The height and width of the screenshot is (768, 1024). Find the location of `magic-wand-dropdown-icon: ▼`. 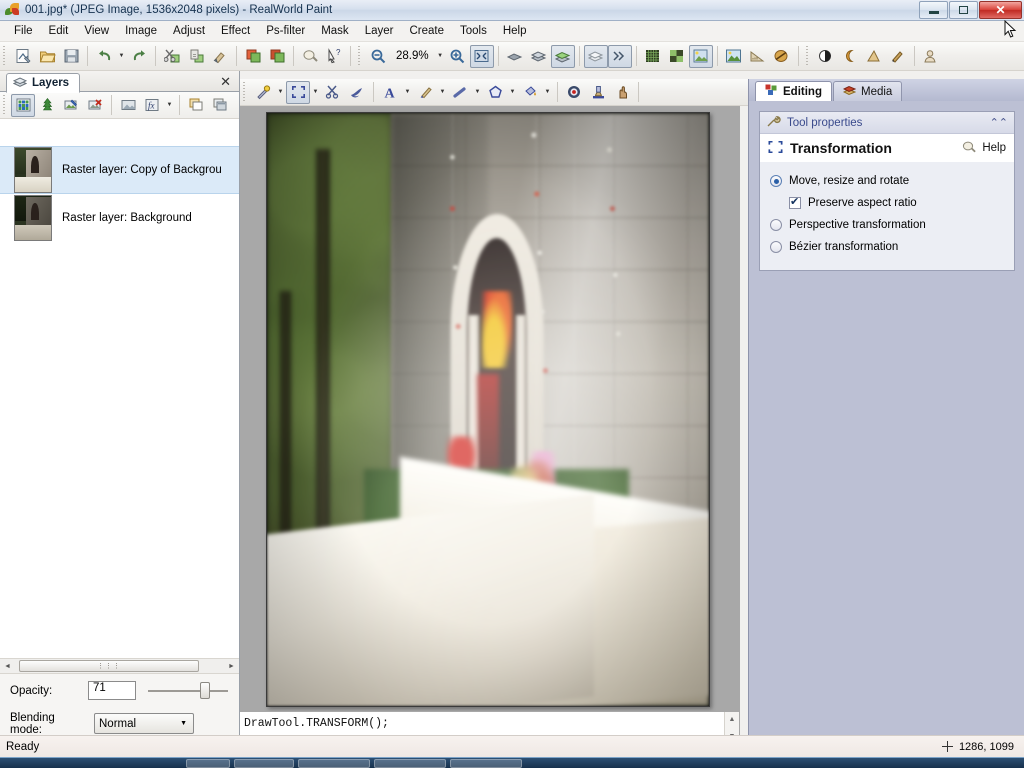

magic-wand-dropdown-icon: ▼ is located at coordinates (280, 92).